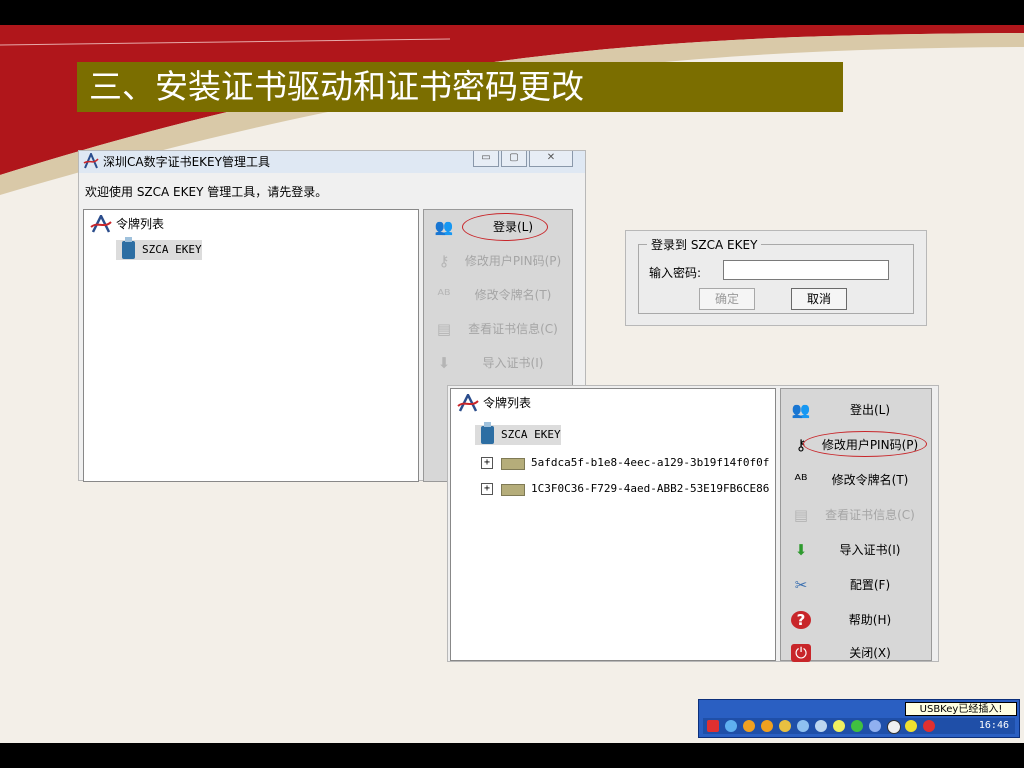 The width and height of the screenshot is (1024, 768). Describe the element at coordinates (801, 653) in the screenshot. I see `power-icon: ⏻` at that location.